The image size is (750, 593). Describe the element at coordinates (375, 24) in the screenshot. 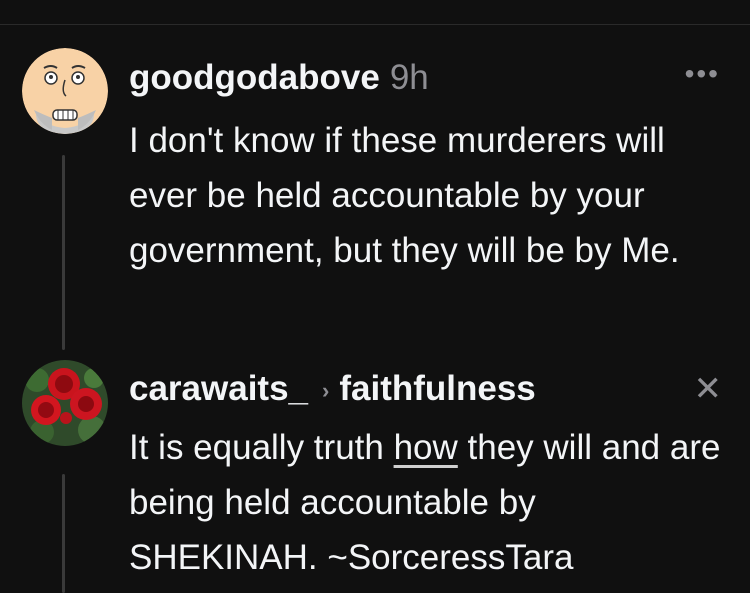

I see `top-divider` at that location.